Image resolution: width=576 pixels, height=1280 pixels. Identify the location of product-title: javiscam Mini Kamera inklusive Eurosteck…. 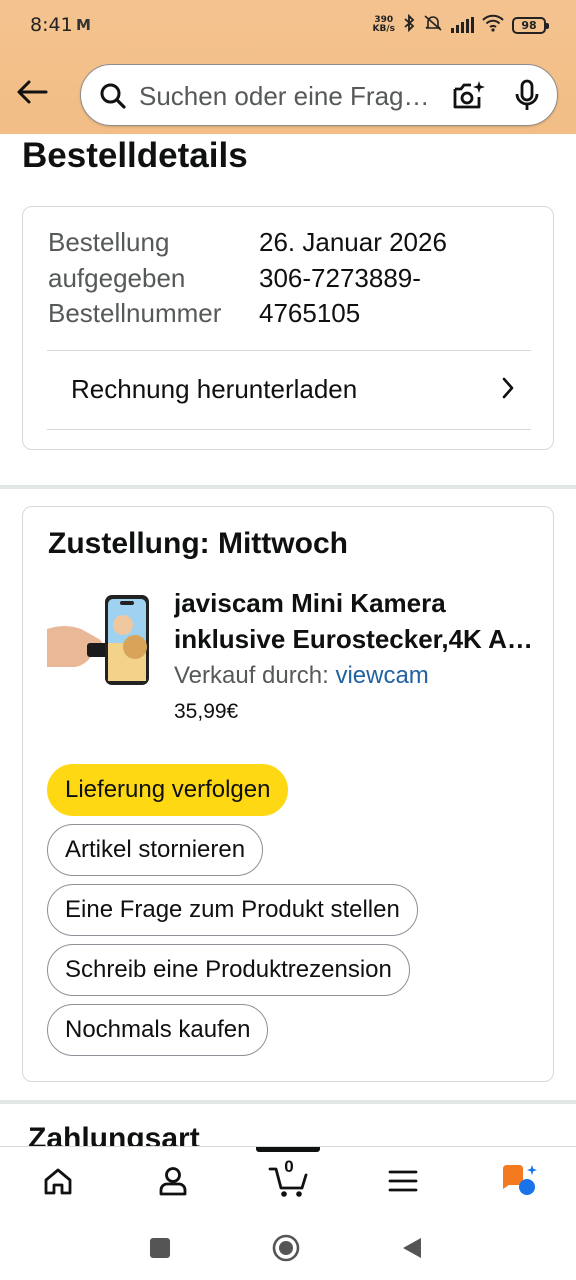
(354, 621).